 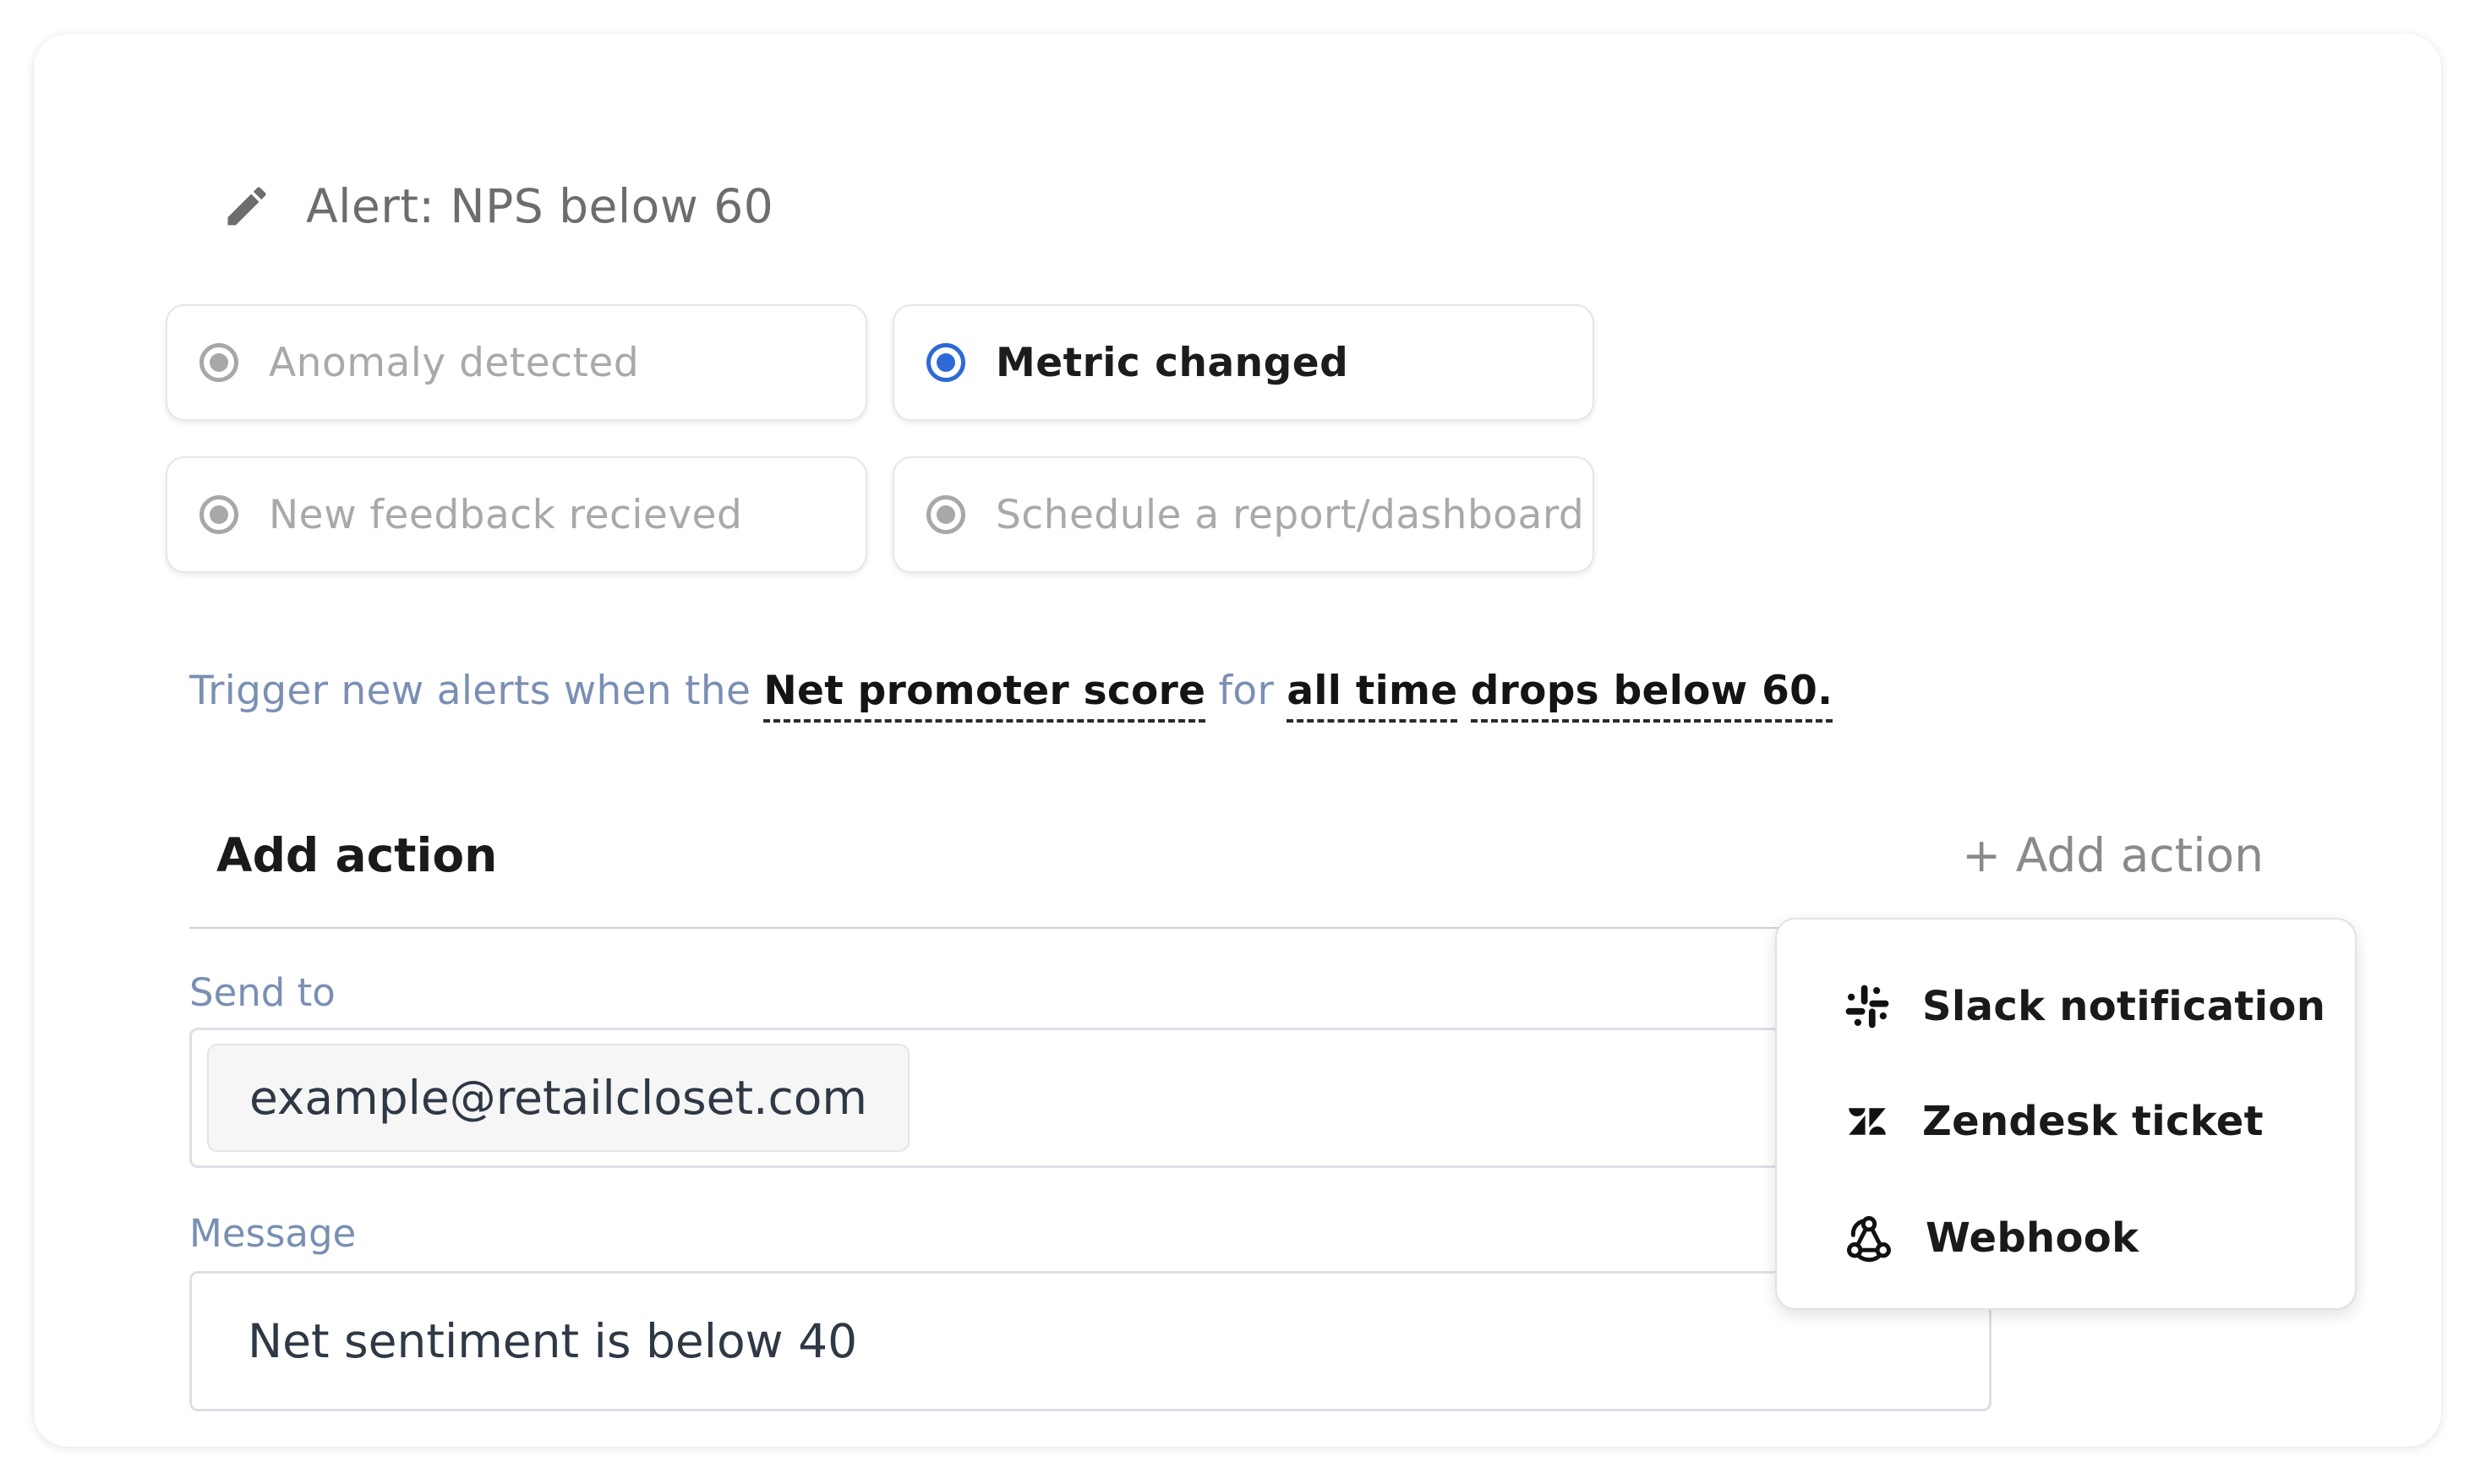 What do you see at coordinates (1173, 362) in the screenshot?
I see `trigger-option-label: Metric changed` at bounding box center [1173, 362].